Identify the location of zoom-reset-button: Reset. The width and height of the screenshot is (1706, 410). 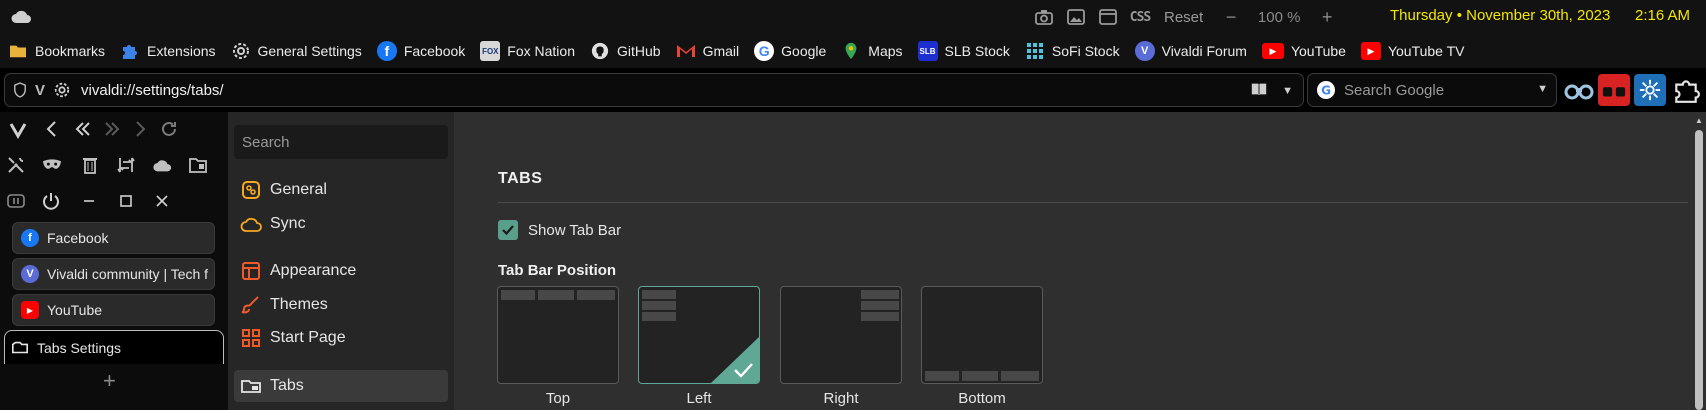
(1183, 17).